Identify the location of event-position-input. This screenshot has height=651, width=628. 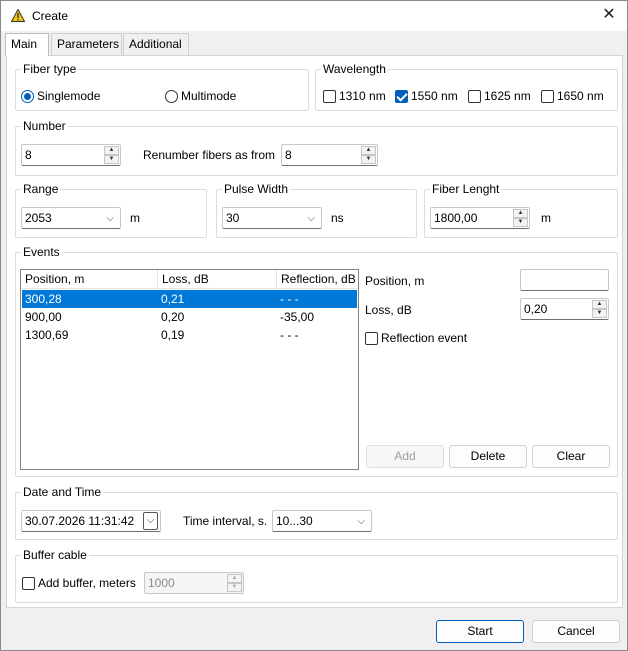
(564, 280).